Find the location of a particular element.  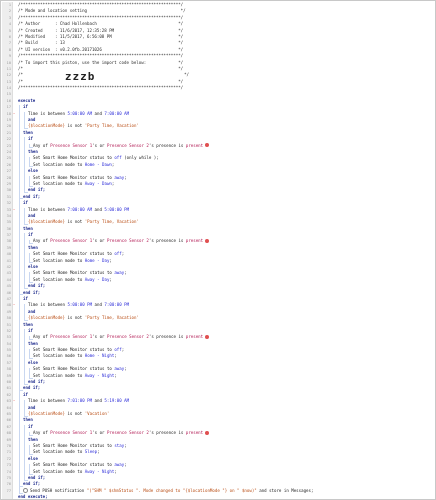

header-comment: /* Build : 13 */ is located at coordinates (101, 43).